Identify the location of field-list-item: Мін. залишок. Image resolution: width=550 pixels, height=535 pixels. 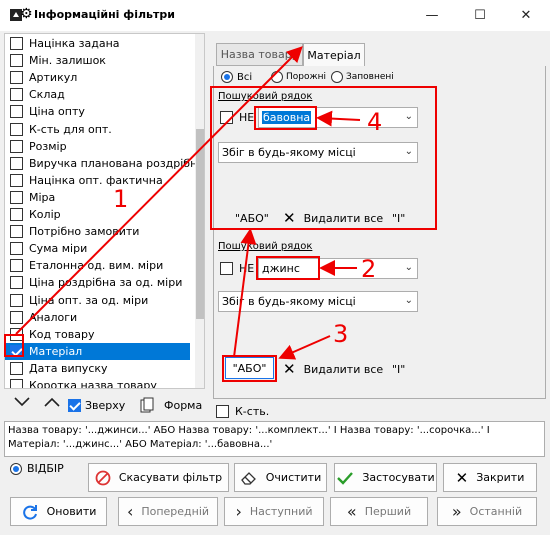
(97, 60).